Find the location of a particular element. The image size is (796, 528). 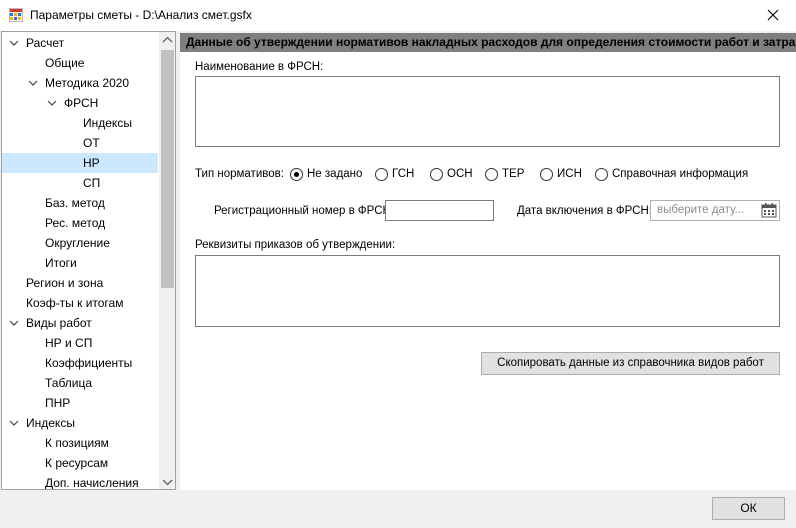

tree-item-label: Таблица is located at coordinates (69, 383).